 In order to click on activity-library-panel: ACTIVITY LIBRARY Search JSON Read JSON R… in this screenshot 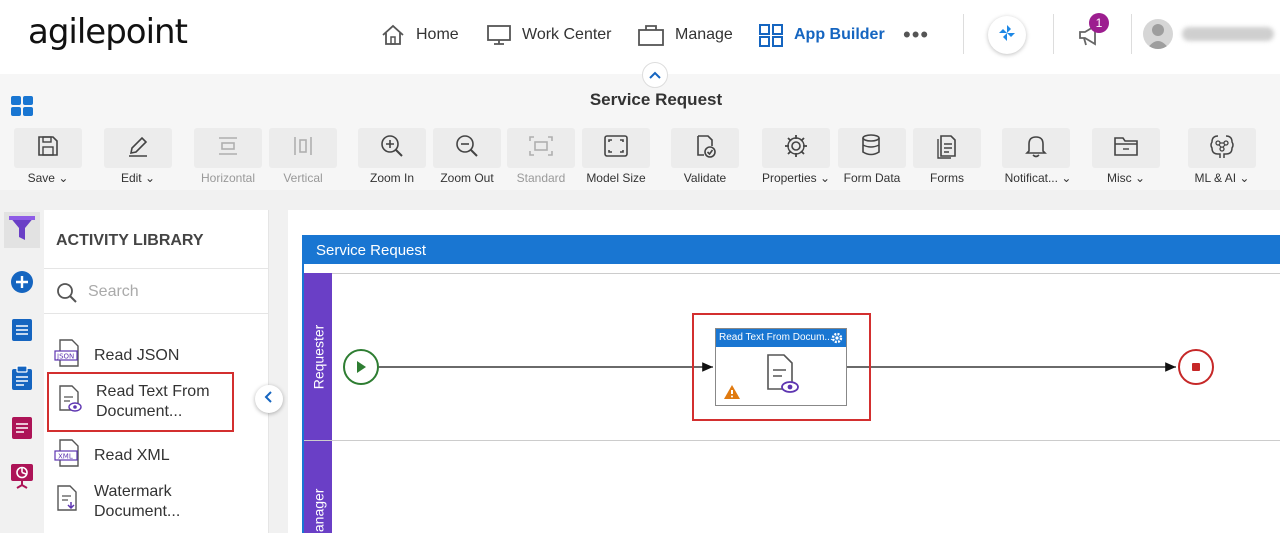, I will do `click(156, 371)`.